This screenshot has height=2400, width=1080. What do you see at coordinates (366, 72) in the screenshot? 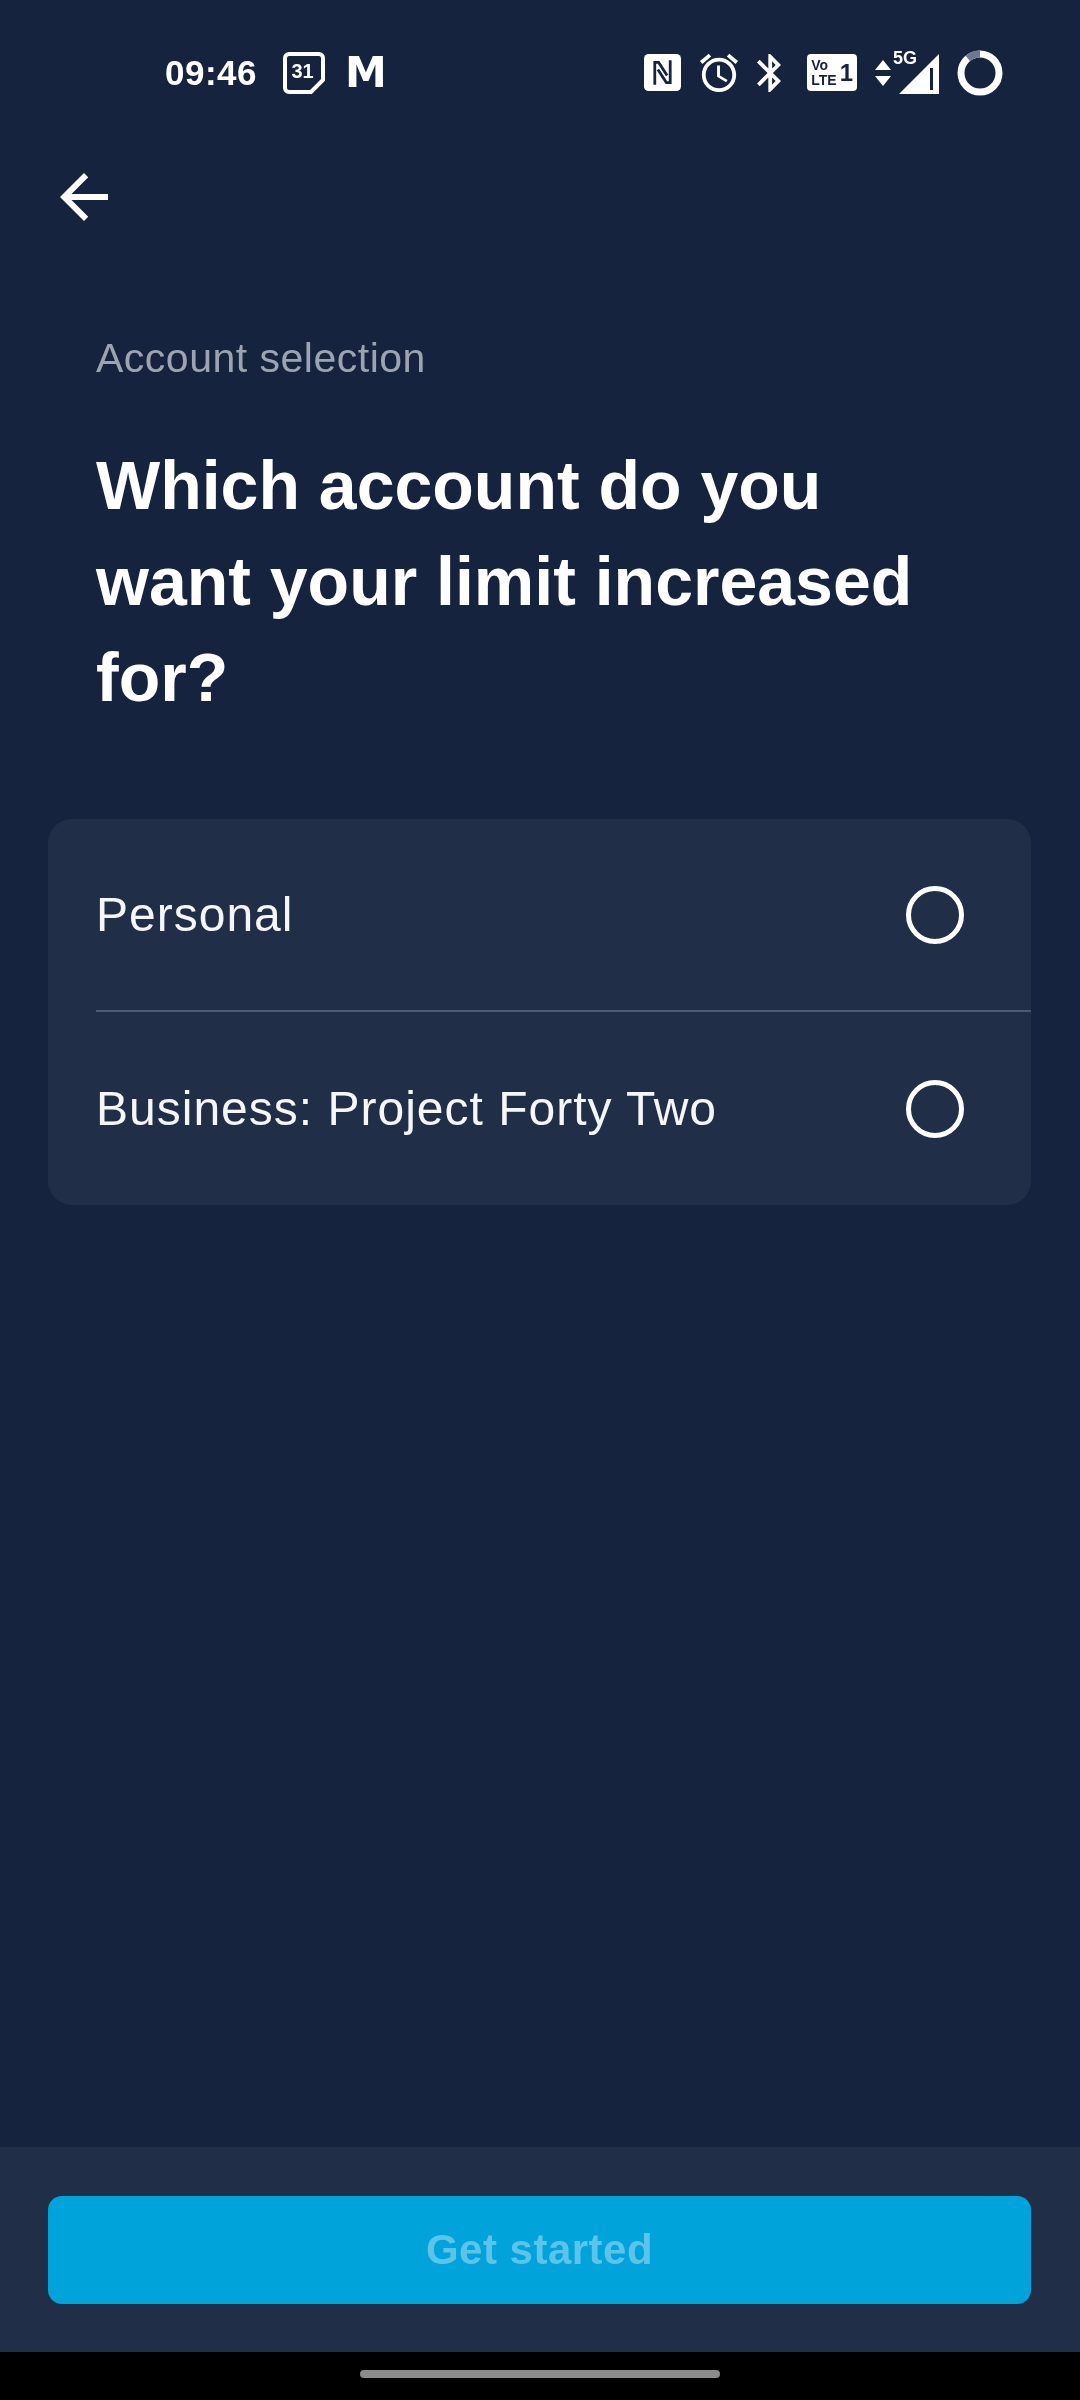
I see `m-logo: M` at bounding box center [366, 72].